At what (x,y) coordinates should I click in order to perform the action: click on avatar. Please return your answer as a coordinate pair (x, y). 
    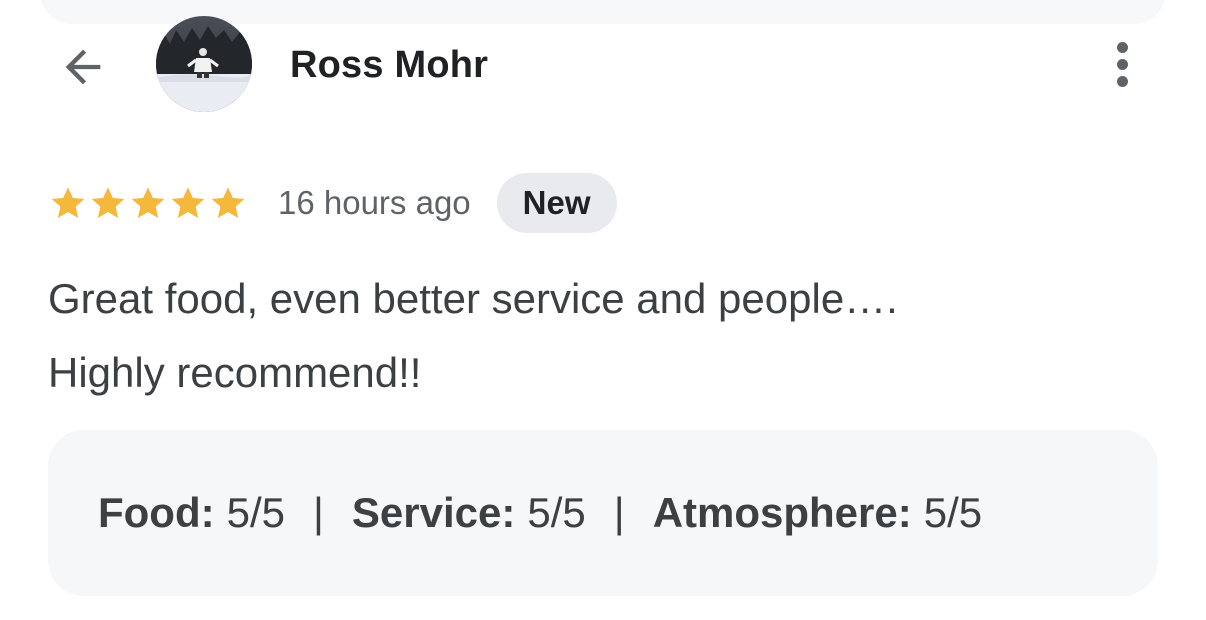
    Looking at the image, I should click on (204, 64).